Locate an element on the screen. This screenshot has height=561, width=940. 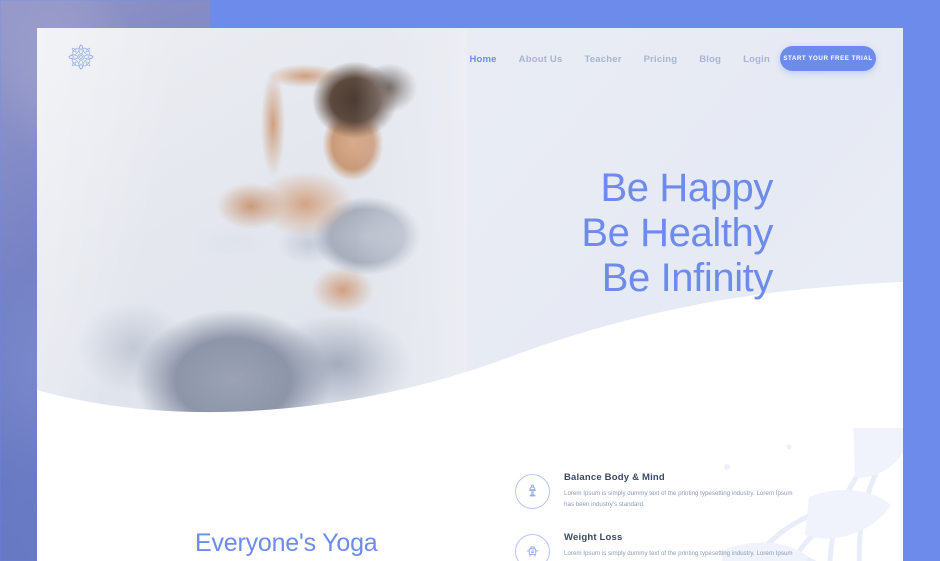
nav-item-pricing: Pricing is located at coordinates (661, 59).